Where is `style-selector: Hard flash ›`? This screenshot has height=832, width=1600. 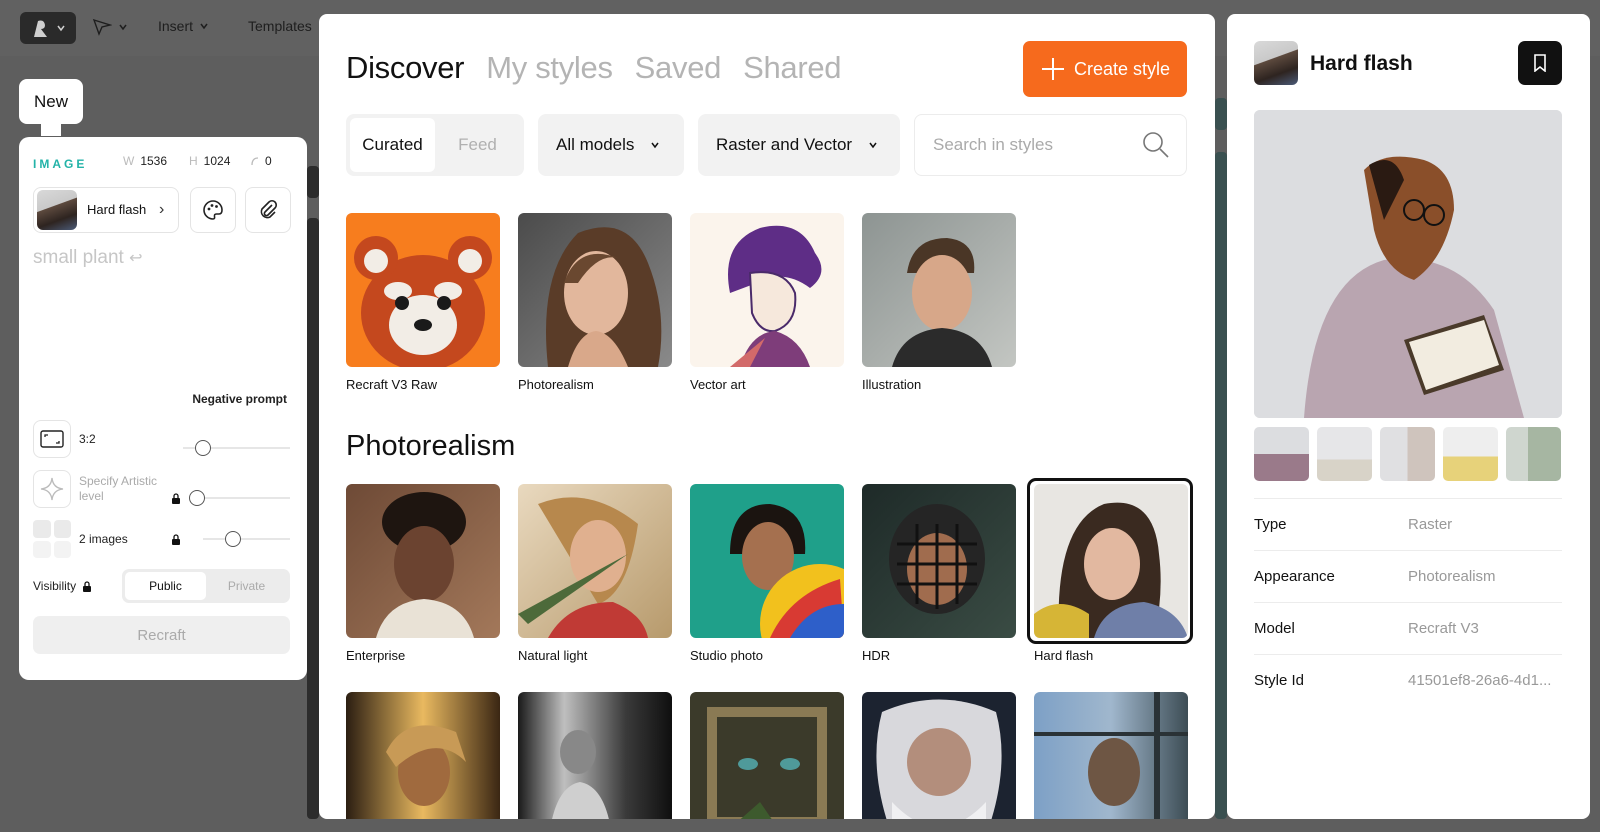
style-selector: Hard flash › is located at coordinates (106, 210).